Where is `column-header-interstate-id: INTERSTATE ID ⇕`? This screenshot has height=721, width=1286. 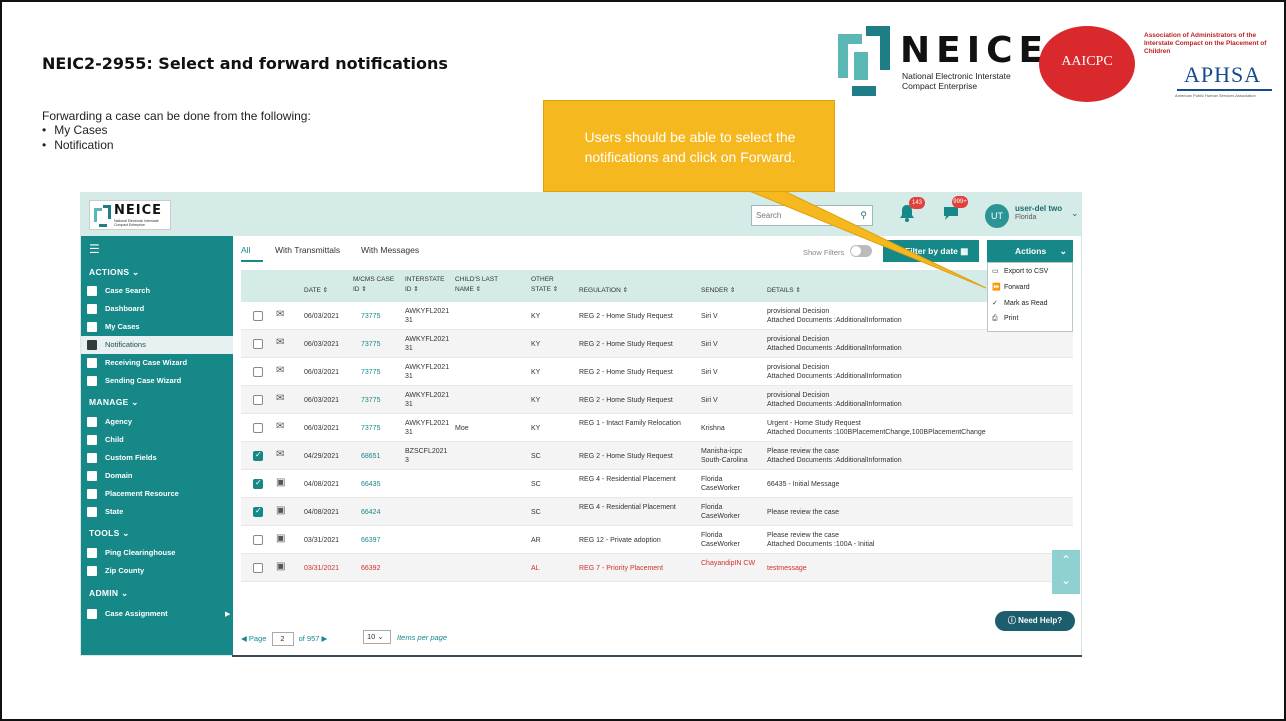
column-header-interstate-id: INTERSTATE ID ⇕ is located at coordinates (427, 285).